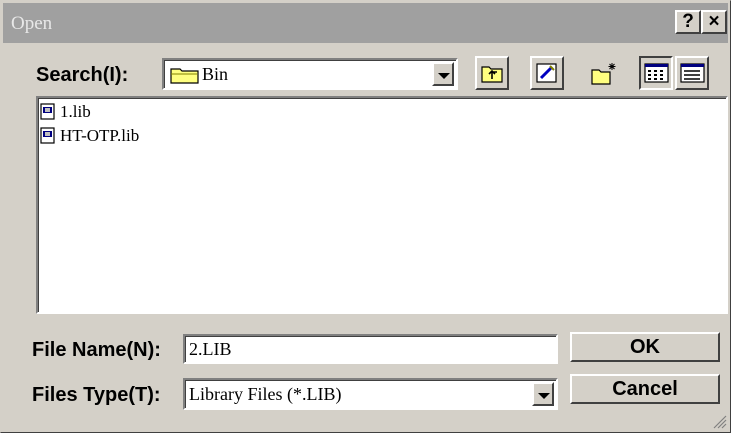  I want to click on search-folder-value: Bin, so click(215, 74).